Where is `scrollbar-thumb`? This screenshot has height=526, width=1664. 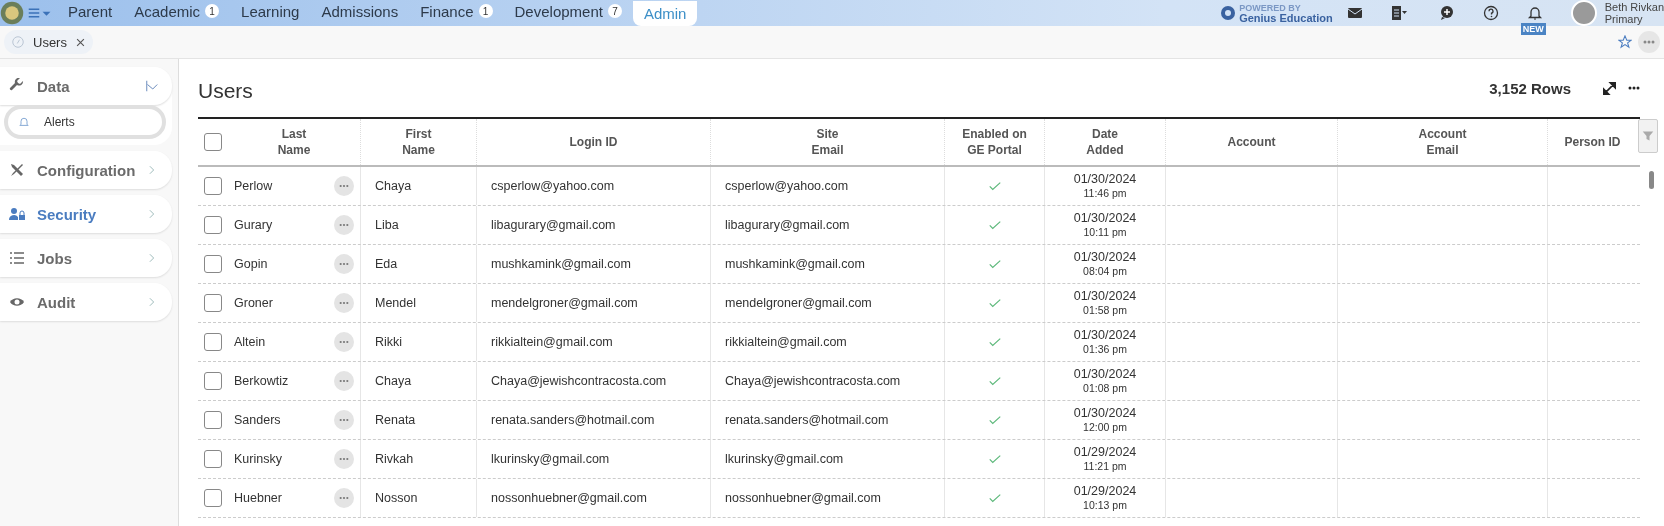
scrollbar-thumb is located at coordinates (1651, 180).